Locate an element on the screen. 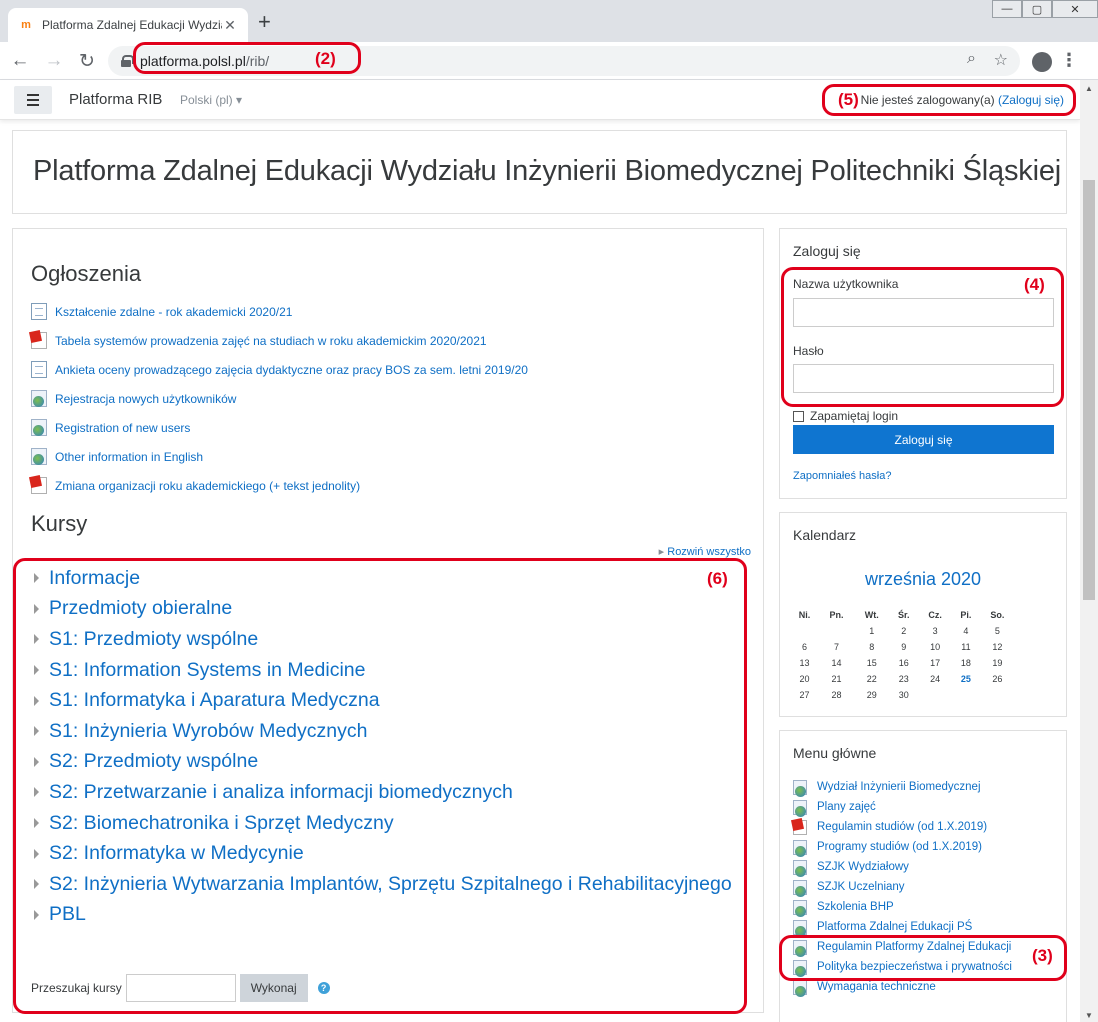 The height and width of the screenshot is (1022, 1098). scroll-thumb is located at coordinates (1089, 390).